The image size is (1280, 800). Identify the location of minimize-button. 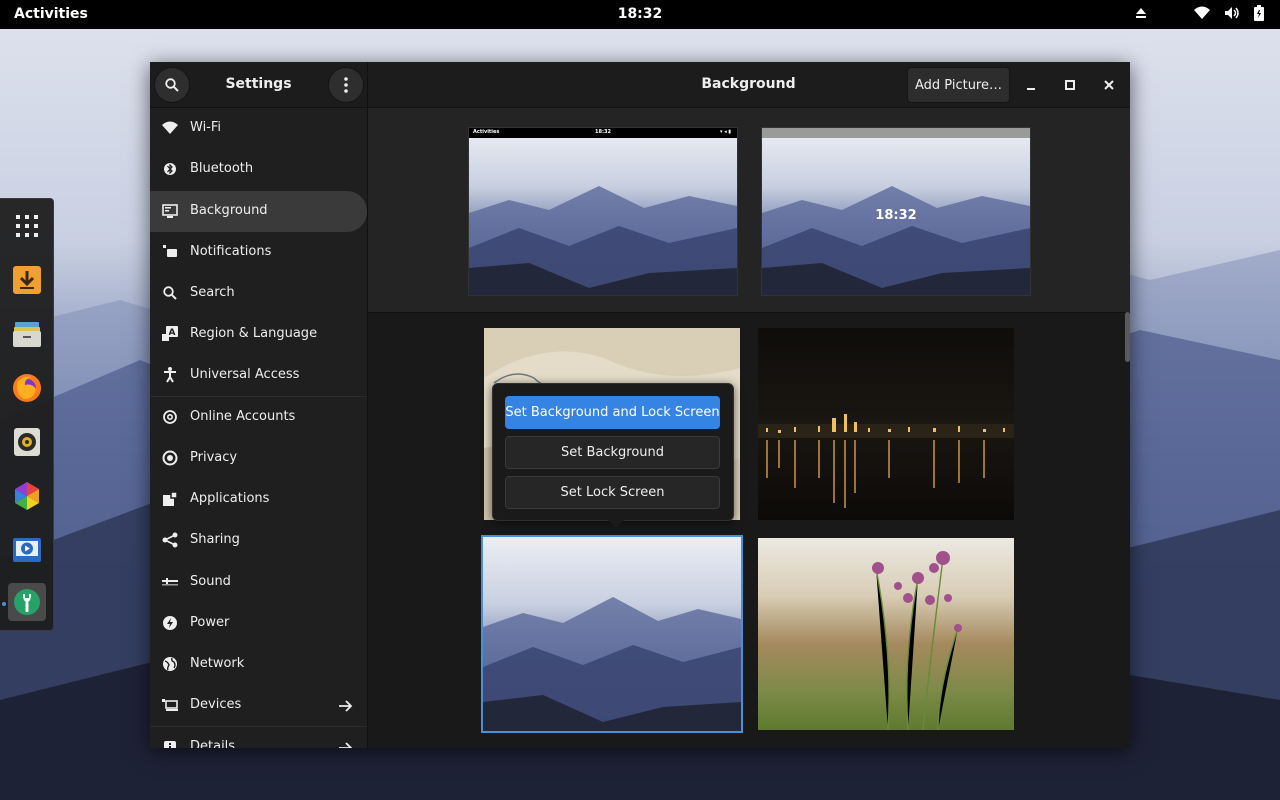
(1031, 85).